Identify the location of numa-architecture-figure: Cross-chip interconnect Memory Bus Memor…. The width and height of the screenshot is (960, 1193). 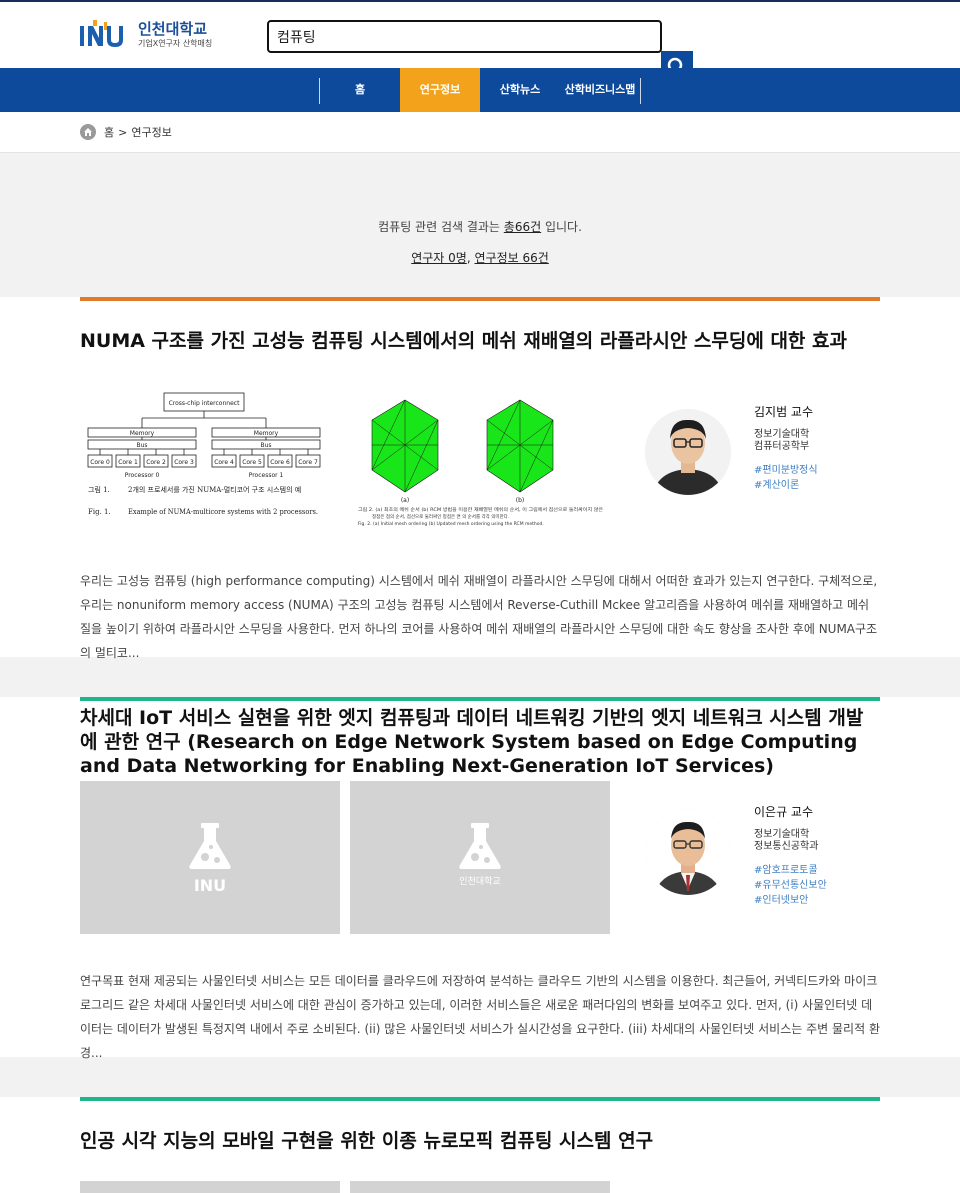
(204, 454).